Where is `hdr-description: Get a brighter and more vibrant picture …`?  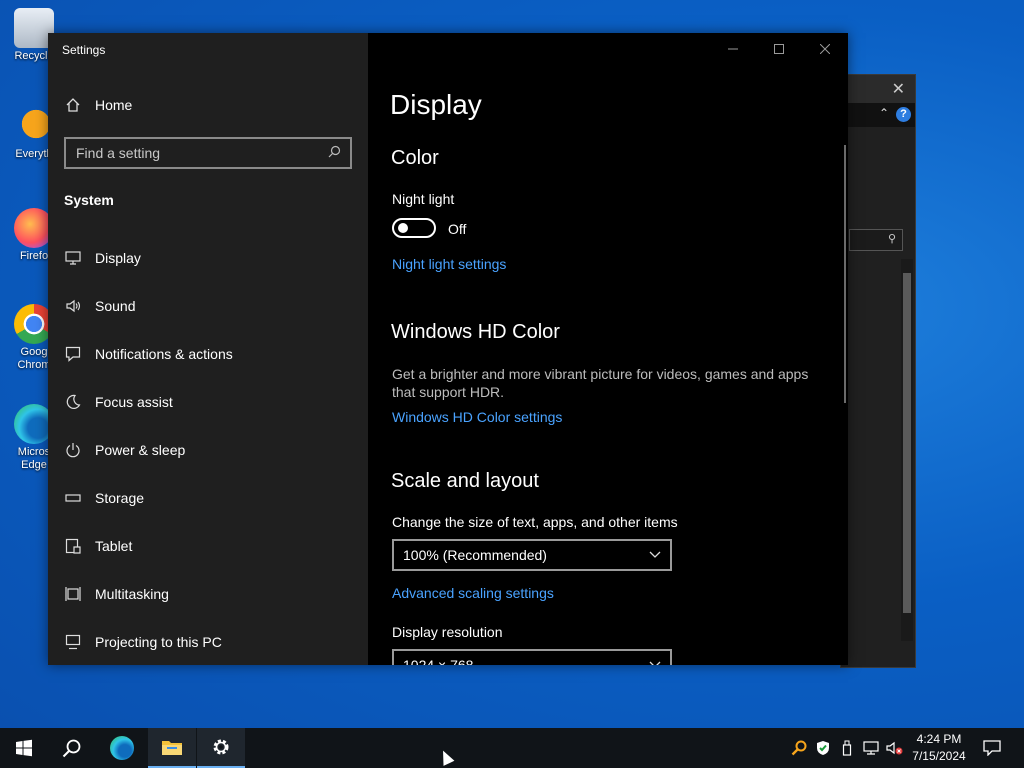
hdr-description: Get a brighter and more vibrant picture … is located at coordinates (600, 383).